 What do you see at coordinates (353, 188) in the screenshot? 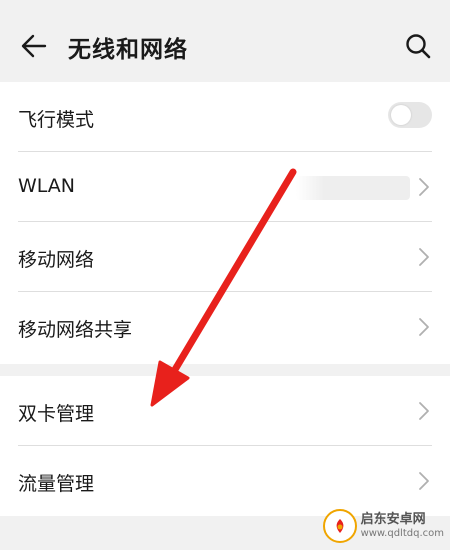
I see `wlan-value-obscured` at bounding box center [353, 188].